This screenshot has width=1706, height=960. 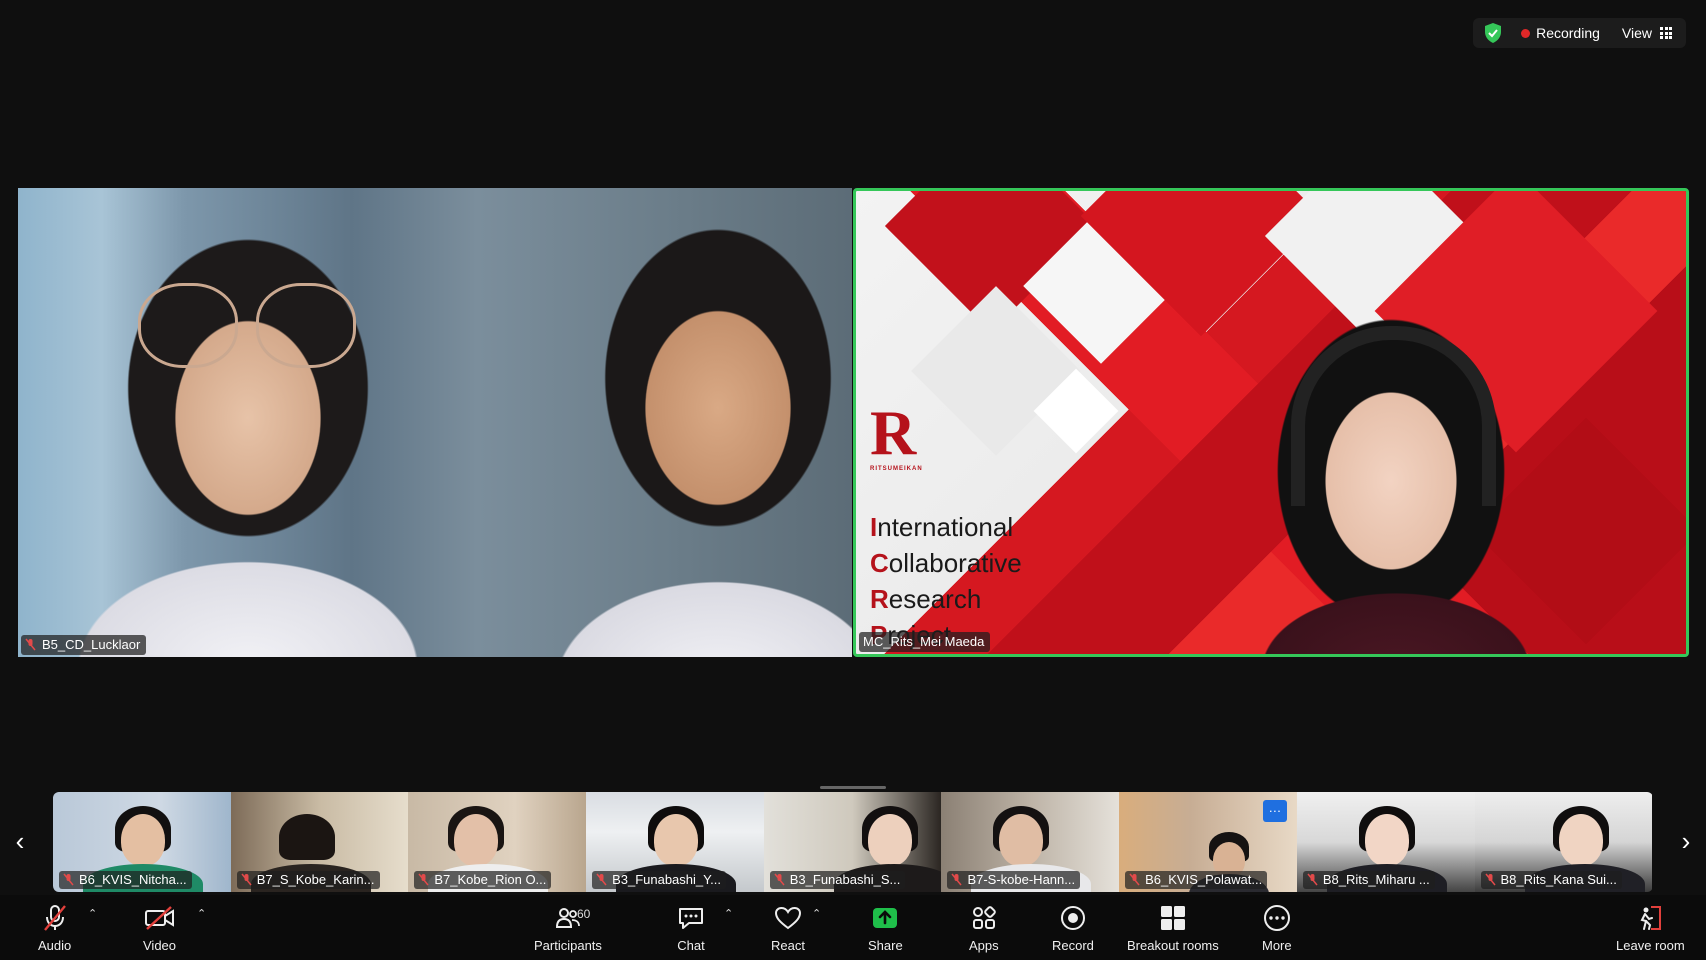 I want to click on participant-name: B5_CD_Lucklaor, so click(x=91, y=644).